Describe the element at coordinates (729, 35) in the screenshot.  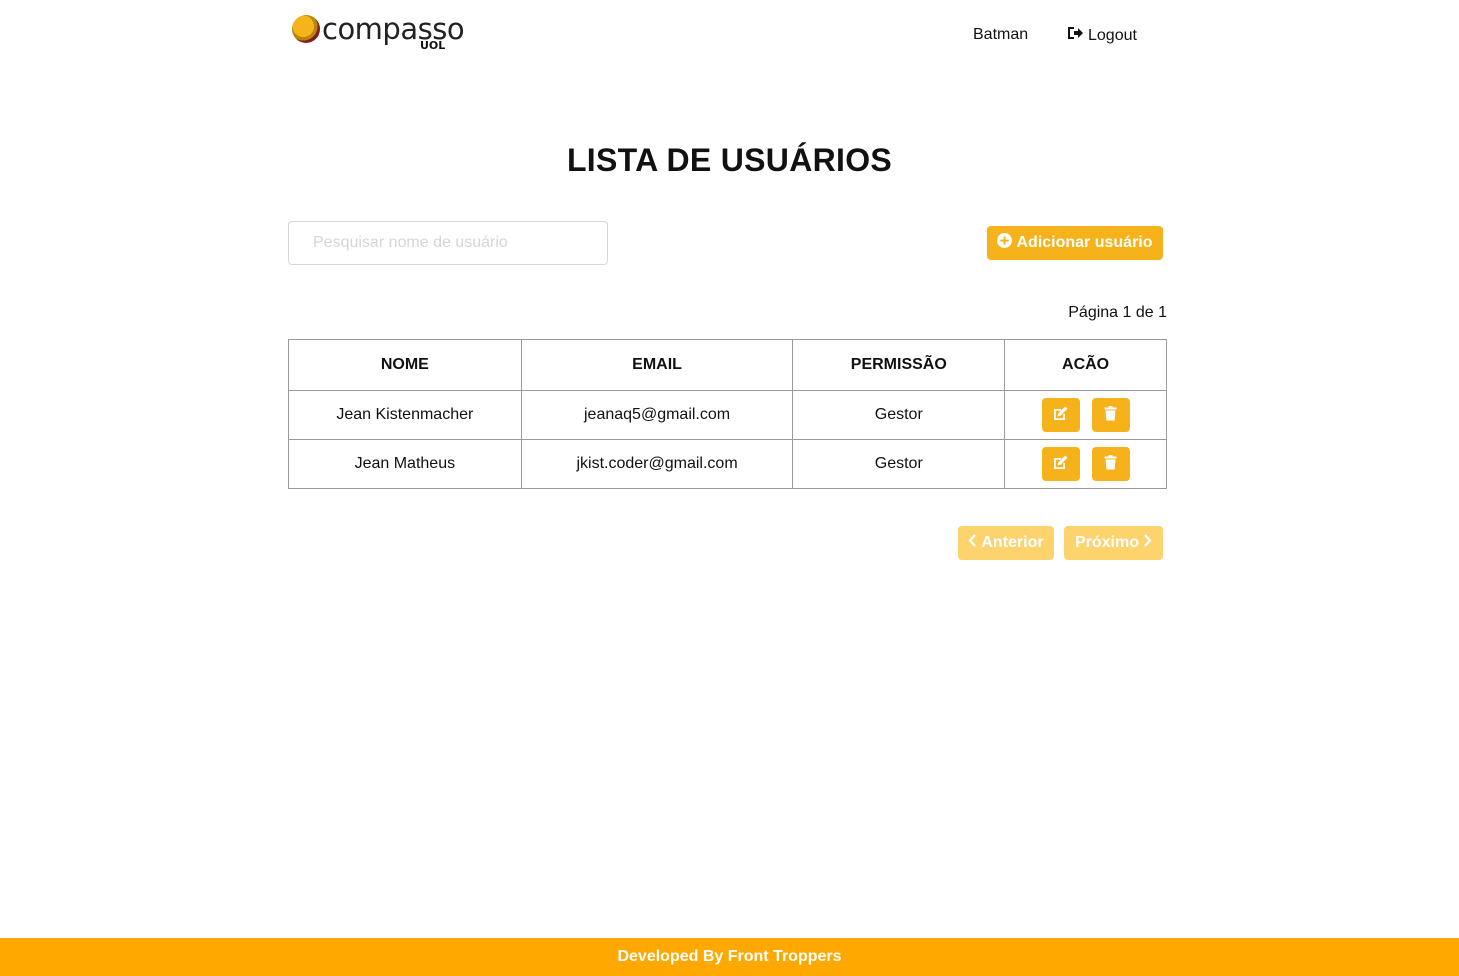
I see `top-header: compasso UOL Batman Logout` at that location.